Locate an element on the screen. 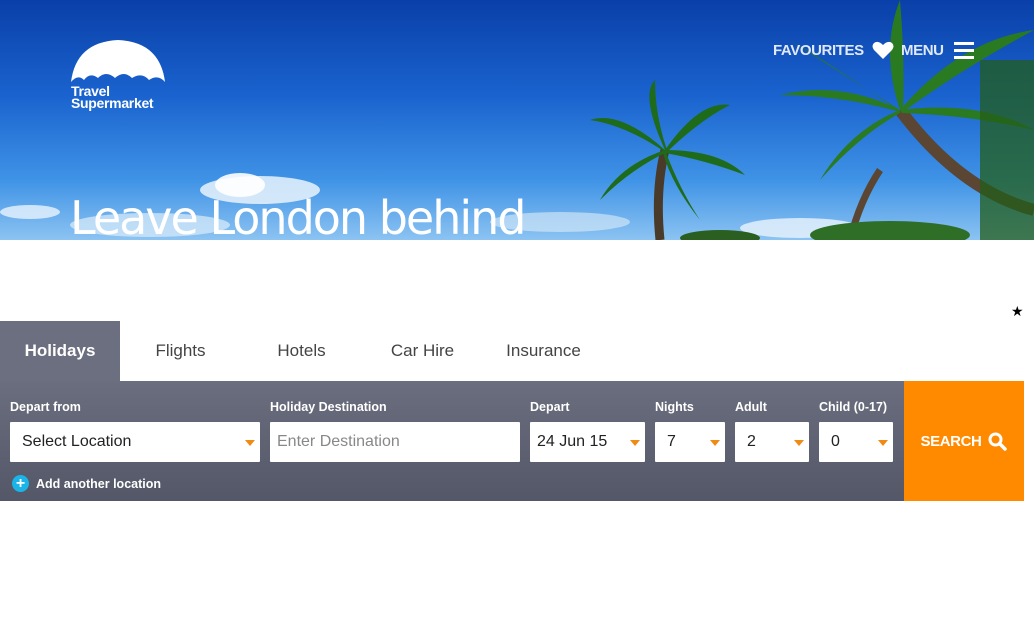  tab-label: Flights is located at coordinates (180, 350).